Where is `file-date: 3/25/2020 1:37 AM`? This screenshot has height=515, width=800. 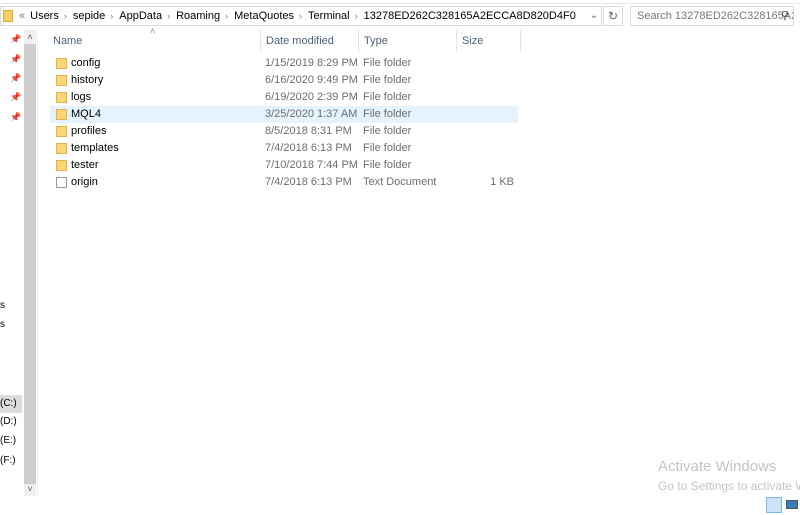
file-date: 3/25/2020 1:37 AM is located at coordinates (311, 114).